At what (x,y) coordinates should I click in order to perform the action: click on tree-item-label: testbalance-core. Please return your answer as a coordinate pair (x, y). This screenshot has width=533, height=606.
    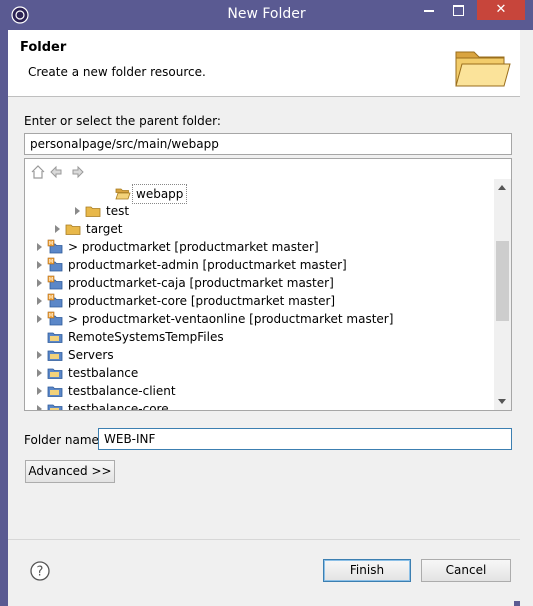
    Looking at the image, I should click on (118, 406).